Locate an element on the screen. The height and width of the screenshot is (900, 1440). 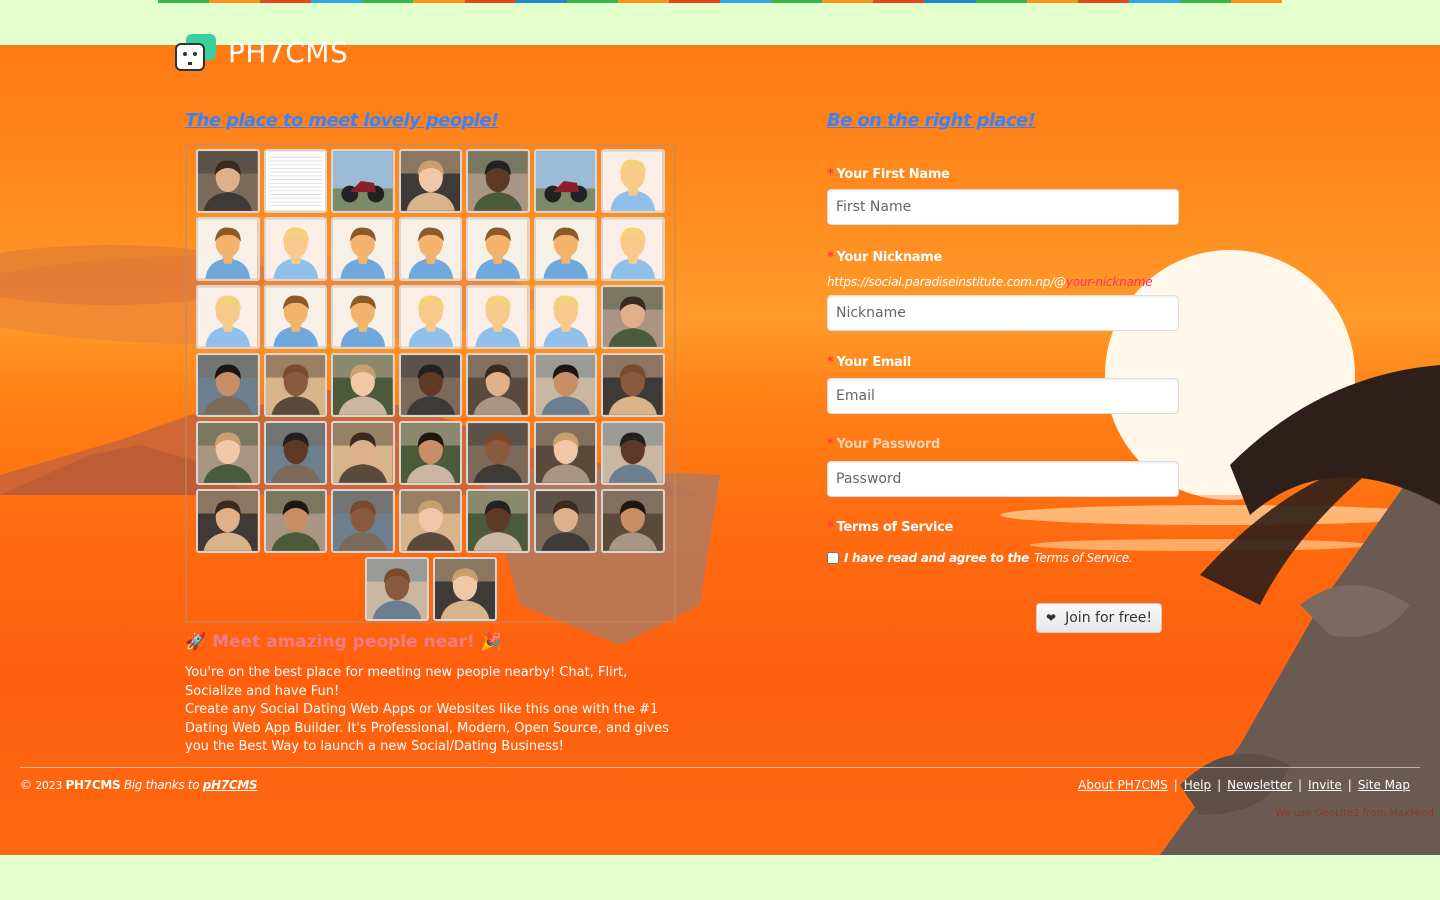
footer-link-about: About PH7CMS is located at coordinates (1123, 785).